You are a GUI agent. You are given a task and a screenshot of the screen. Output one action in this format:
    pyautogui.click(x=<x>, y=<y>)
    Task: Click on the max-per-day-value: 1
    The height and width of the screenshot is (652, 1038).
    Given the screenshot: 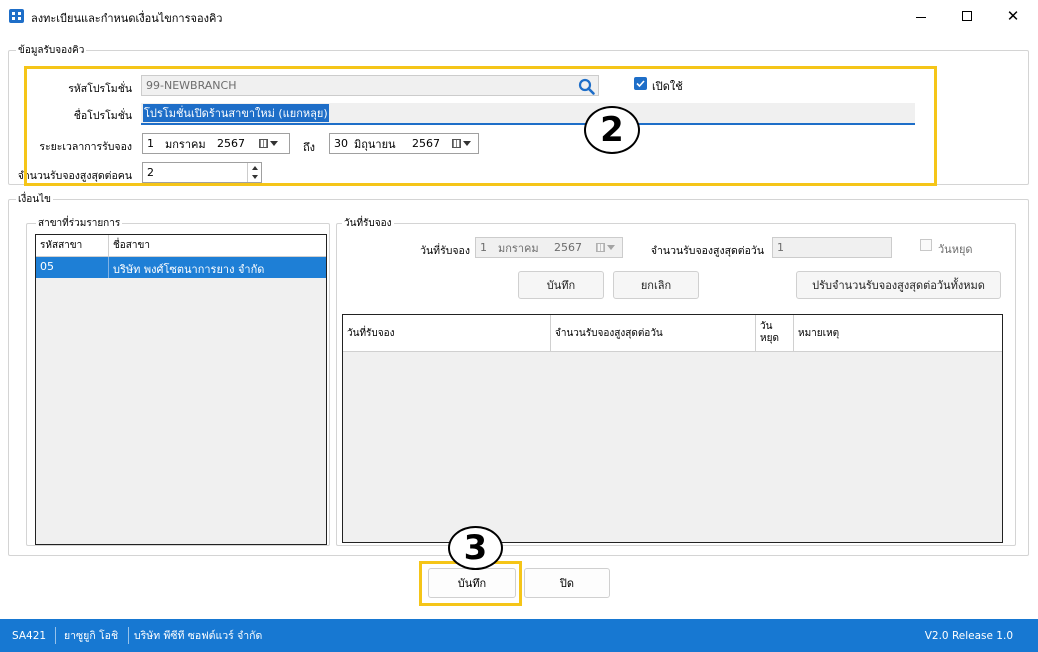 What is the action you would take?
    pyautogui.click(x=780, y=247)
    